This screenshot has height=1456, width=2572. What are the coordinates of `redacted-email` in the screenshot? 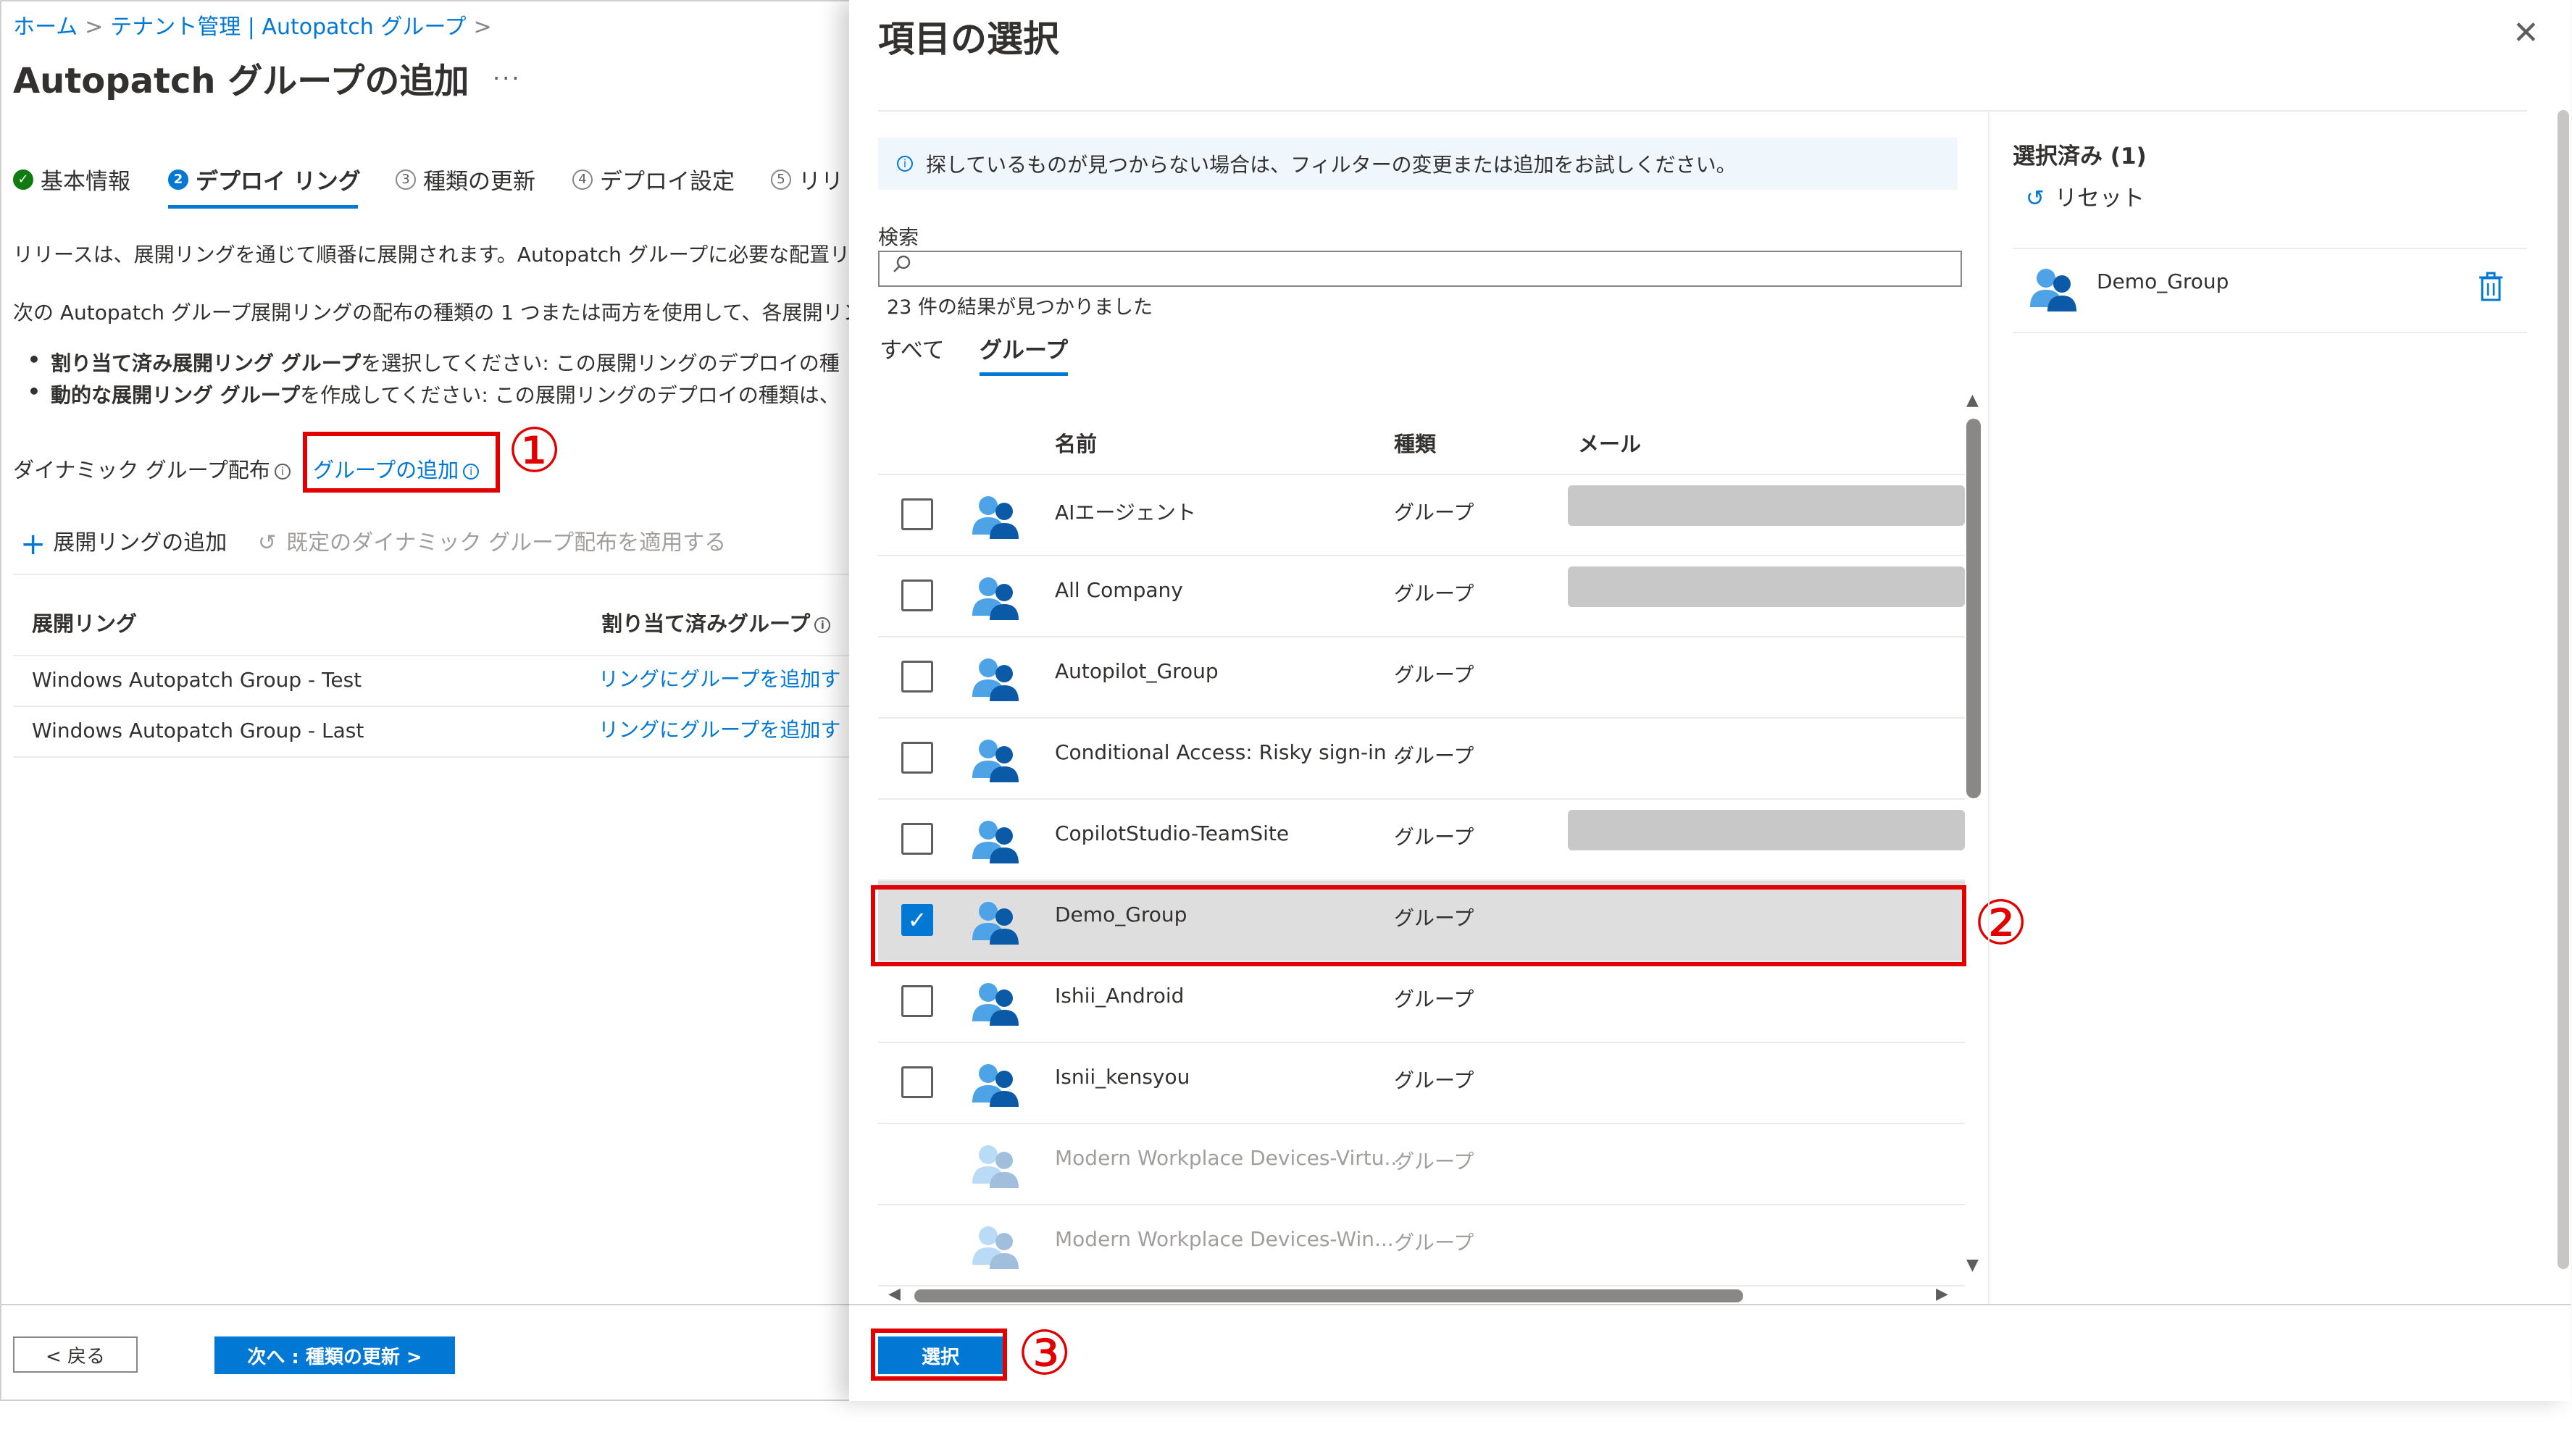 It's located at (1766, 830).